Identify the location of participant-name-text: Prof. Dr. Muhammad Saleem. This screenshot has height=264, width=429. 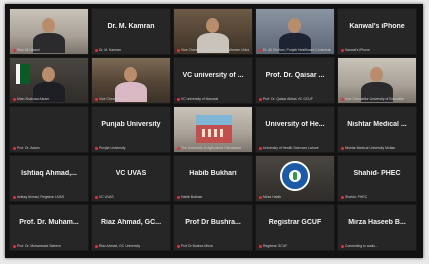
(39, 246).